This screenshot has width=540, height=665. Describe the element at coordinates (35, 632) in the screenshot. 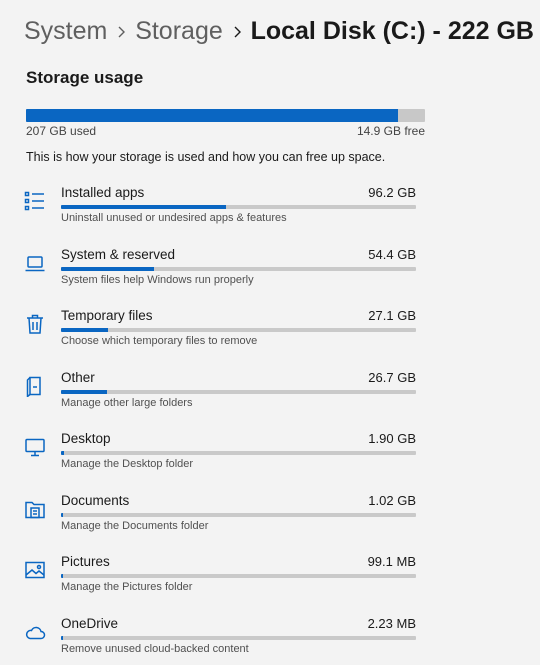

I see `cloud-icon` at that location.